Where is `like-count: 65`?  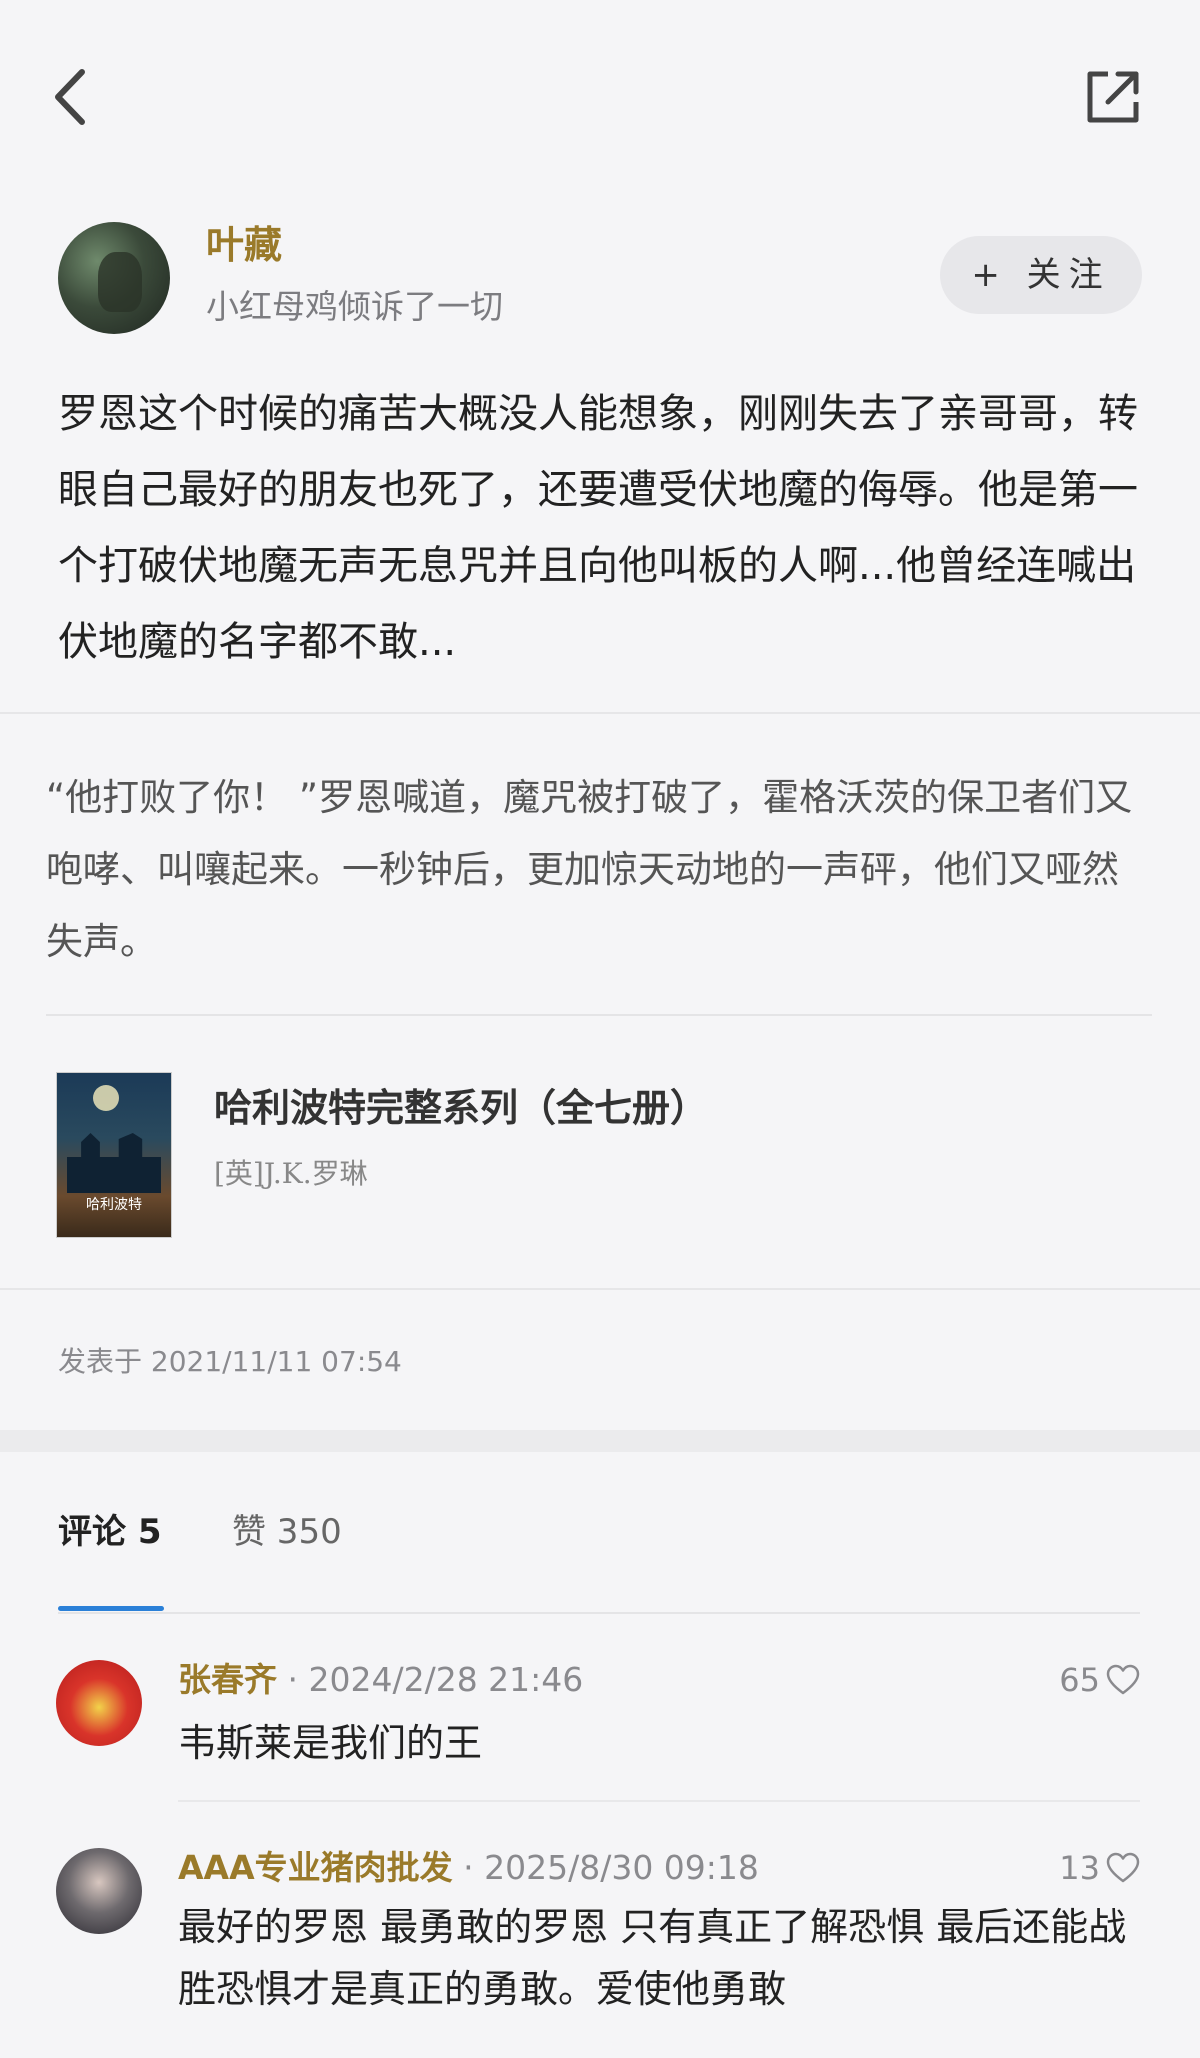
like-count: 65 is located at coordinates (1079, 1680).